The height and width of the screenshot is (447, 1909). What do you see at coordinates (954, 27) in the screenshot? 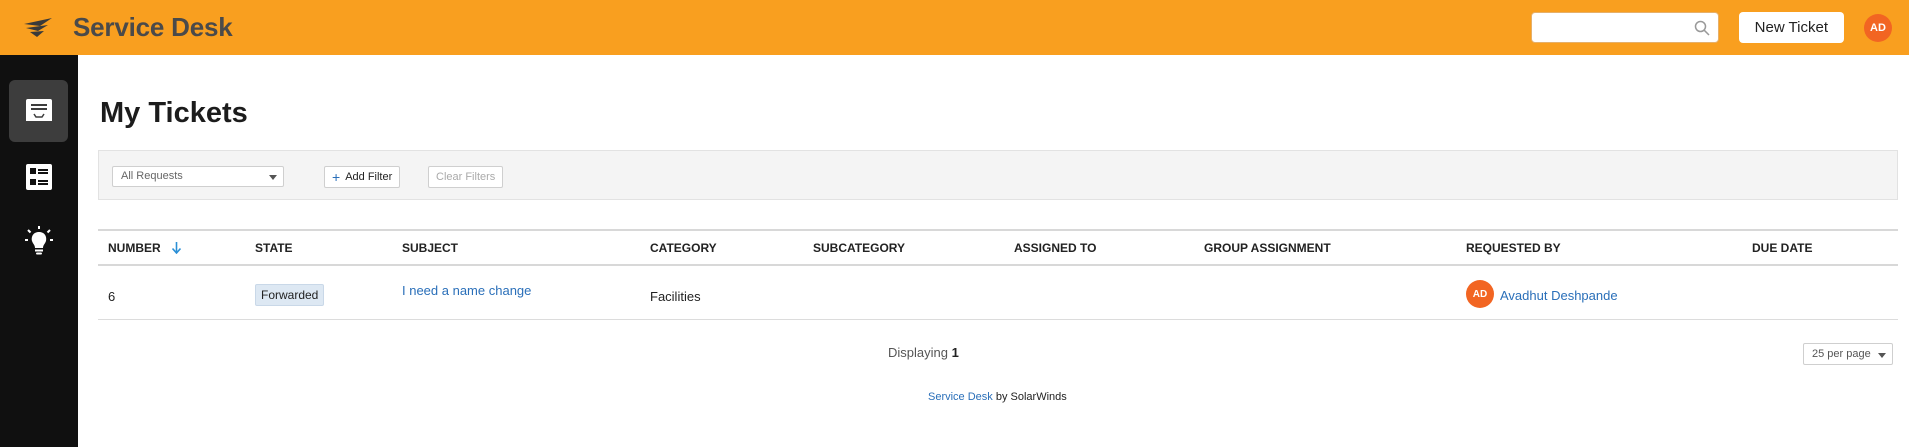
I see `top-bar: Service Desk New Ticket AD` at bounding box center [954, 27].